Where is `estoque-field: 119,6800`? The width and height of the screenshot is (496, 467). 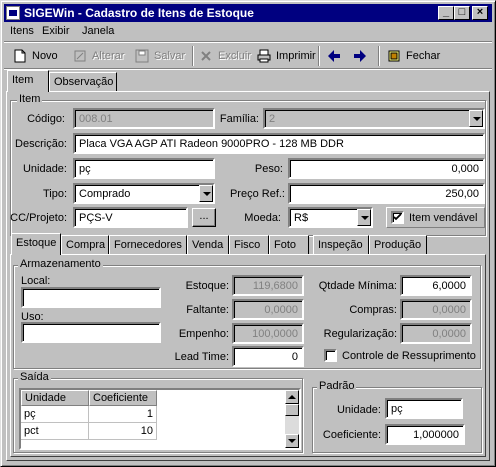 estoque-field: 119,6800 is located at coordinates (268, 285).